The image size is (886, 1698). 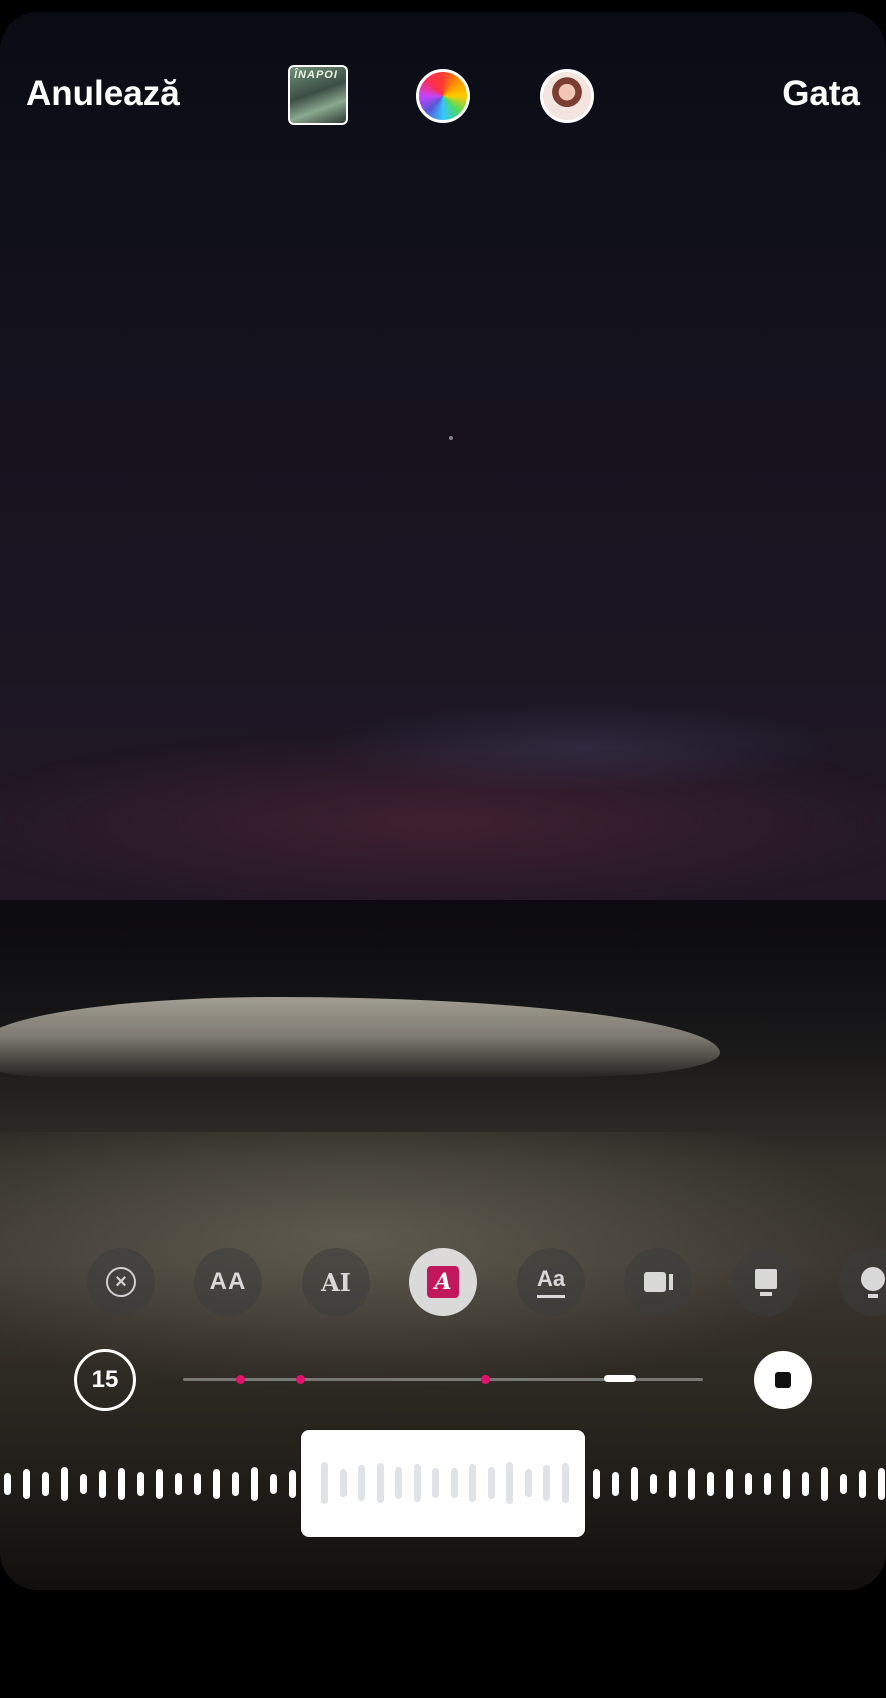 I want to click on album-thumbnail: ÎNAPOI, so click(x=318, y=95).